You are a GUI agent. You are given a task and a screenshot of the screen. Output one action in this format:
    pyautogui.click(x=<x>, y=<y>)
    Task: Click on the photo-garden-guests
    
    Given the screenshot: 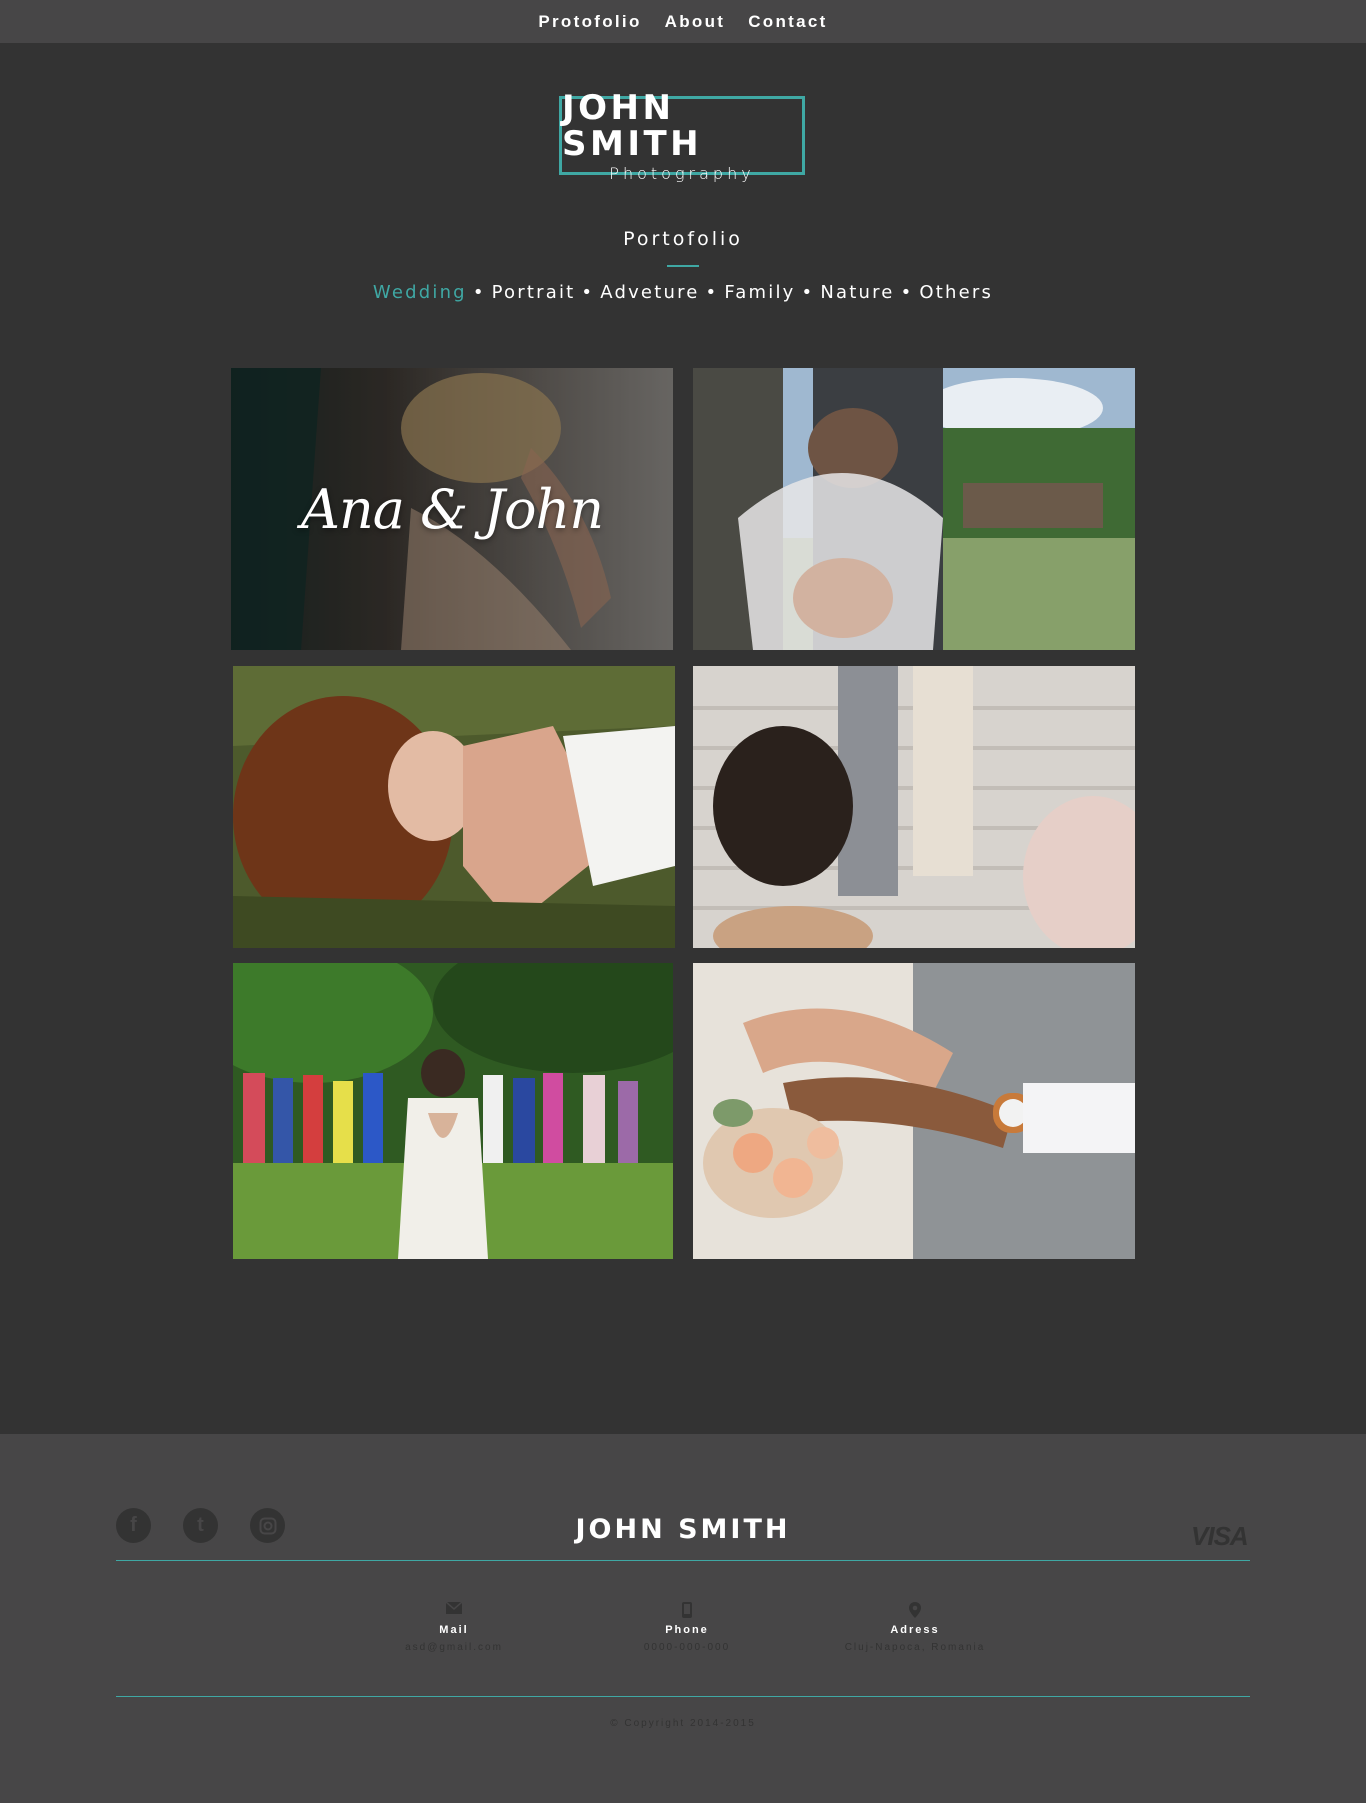 What is the action you would take?
    pyautogui.click(x=453, y=1111)
    